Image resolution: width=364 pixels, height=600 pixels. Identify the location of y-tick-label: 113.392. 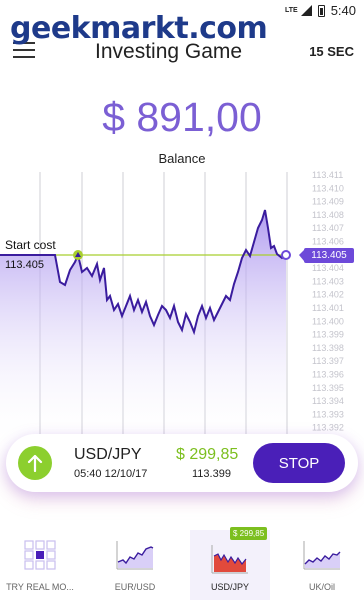
(328, 428).